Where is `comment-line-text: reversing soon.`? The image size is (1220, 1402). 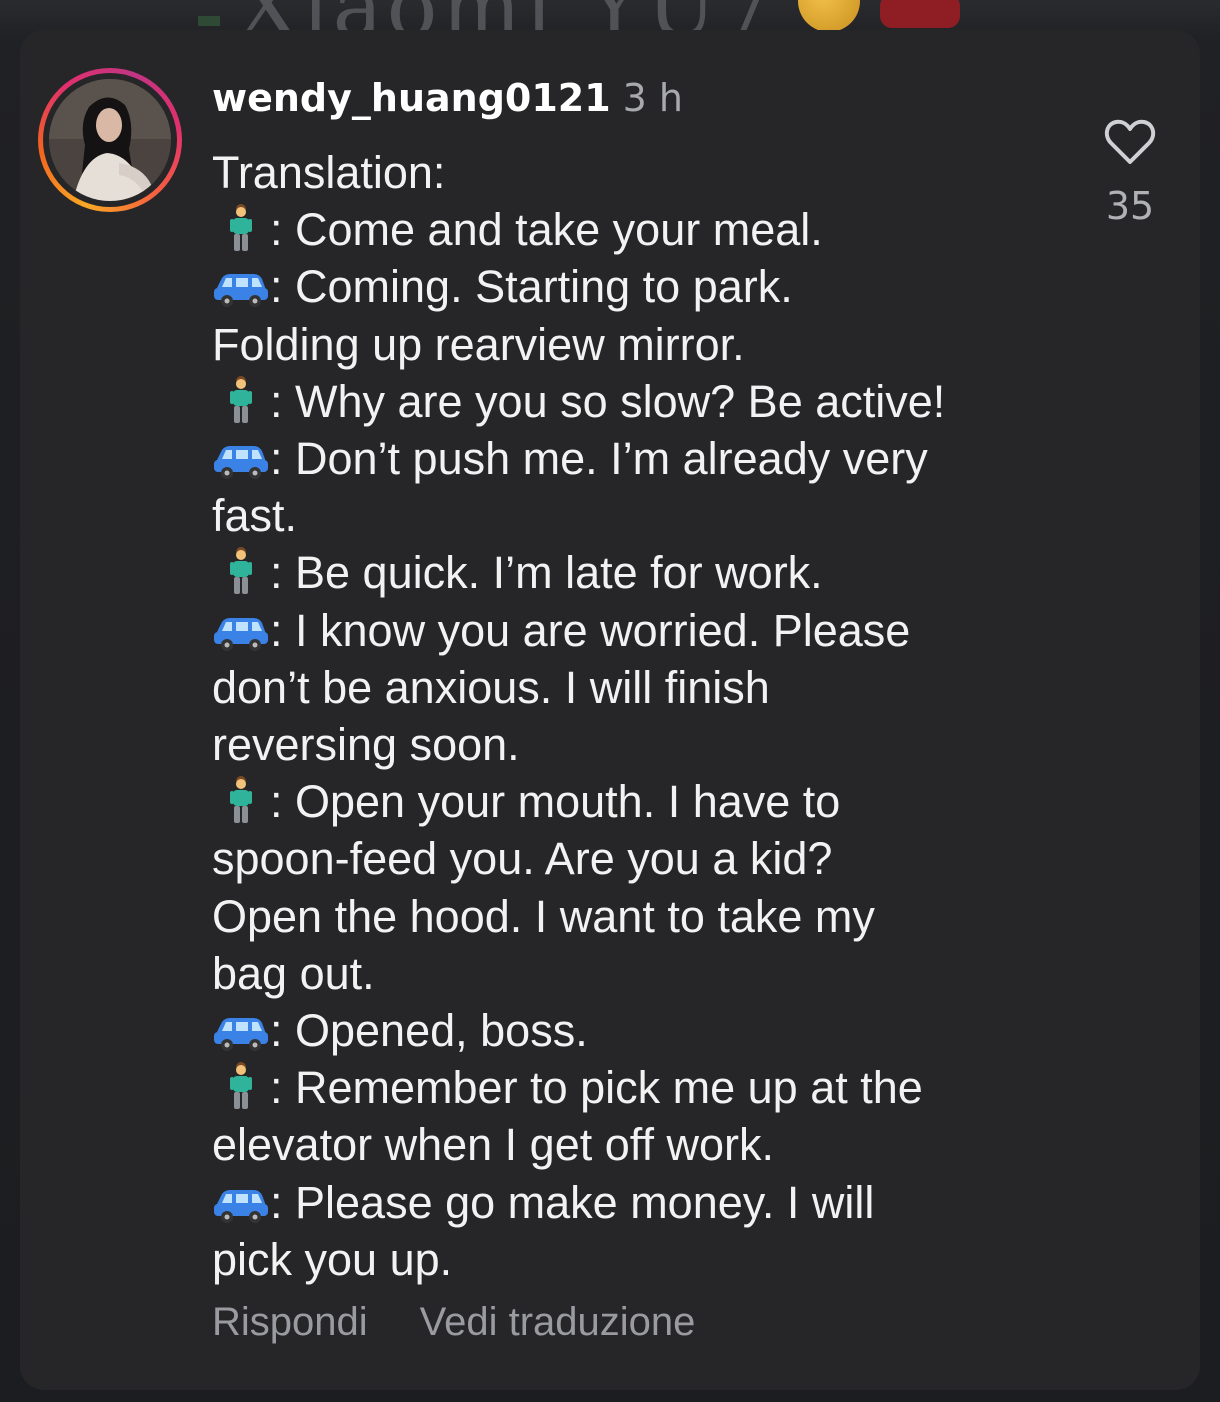 comment-line-text: reversing soon. is located at coordinates (366, 745).